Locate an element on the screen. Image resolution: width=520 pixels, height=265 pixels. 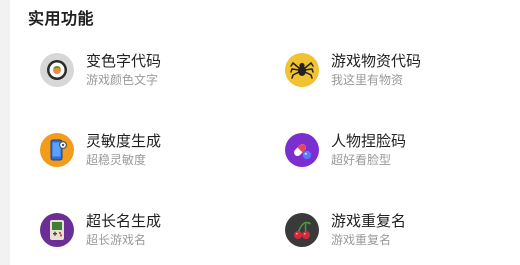
item-sensitivity-generator: 灵敏度生成 超稳灵敏度 is located at coordinates (150, 150).